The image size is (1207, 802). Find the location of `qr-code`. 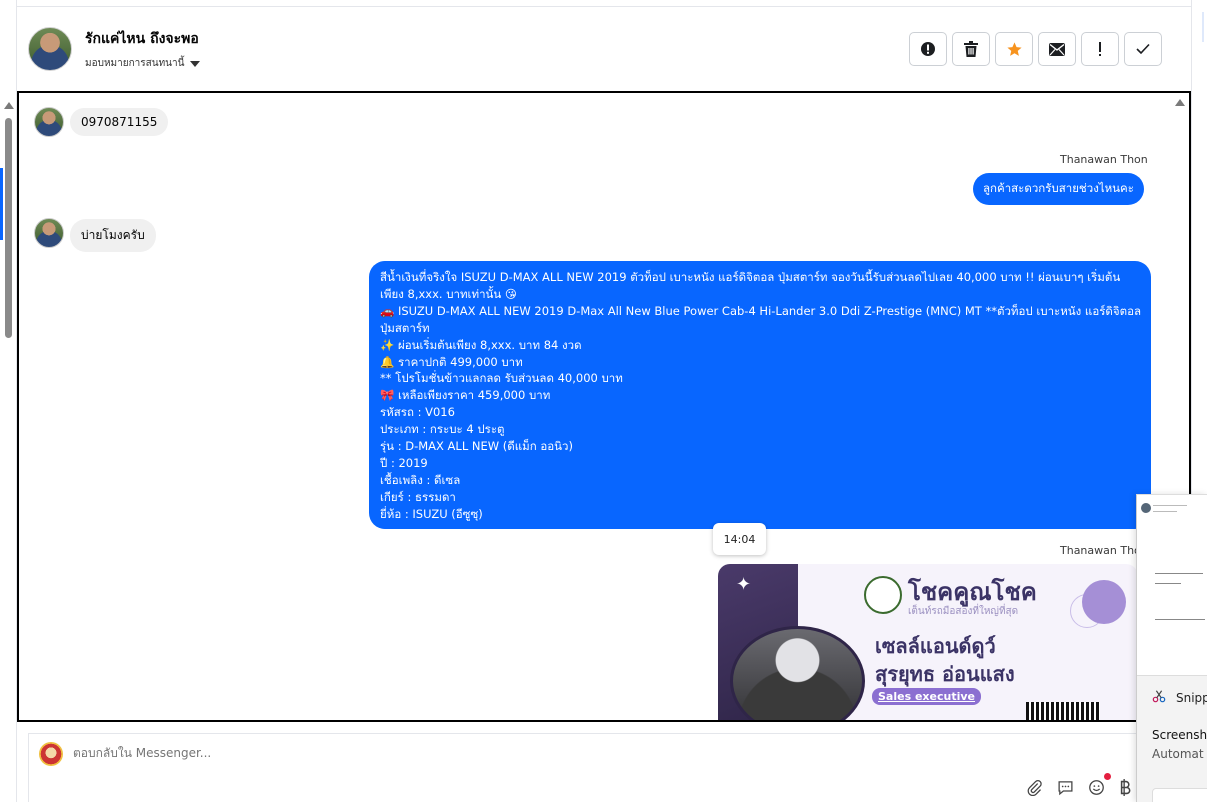

qr-code is located at coordinates (1063, 711).